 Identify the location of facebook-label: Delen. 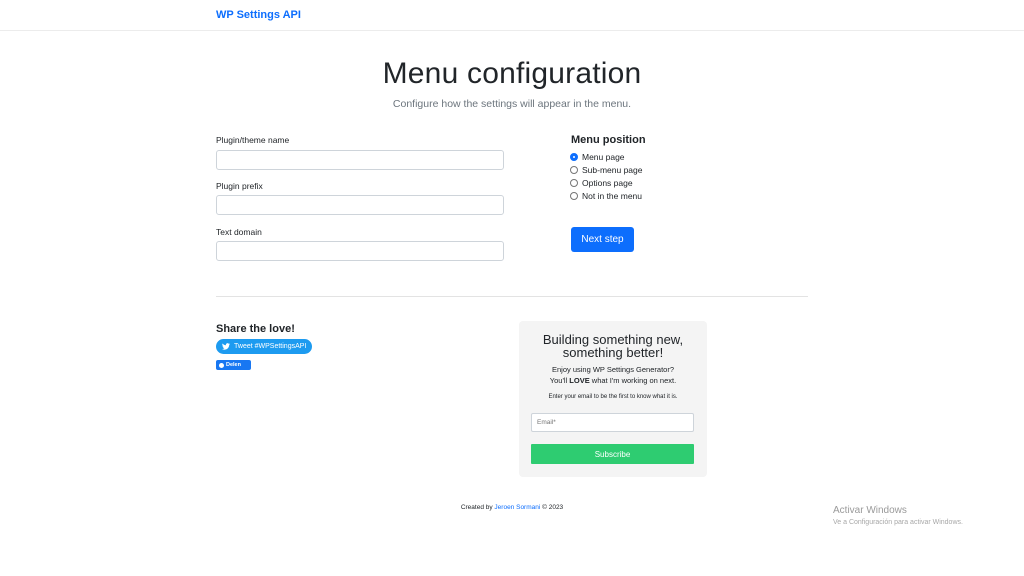
(233, 365).